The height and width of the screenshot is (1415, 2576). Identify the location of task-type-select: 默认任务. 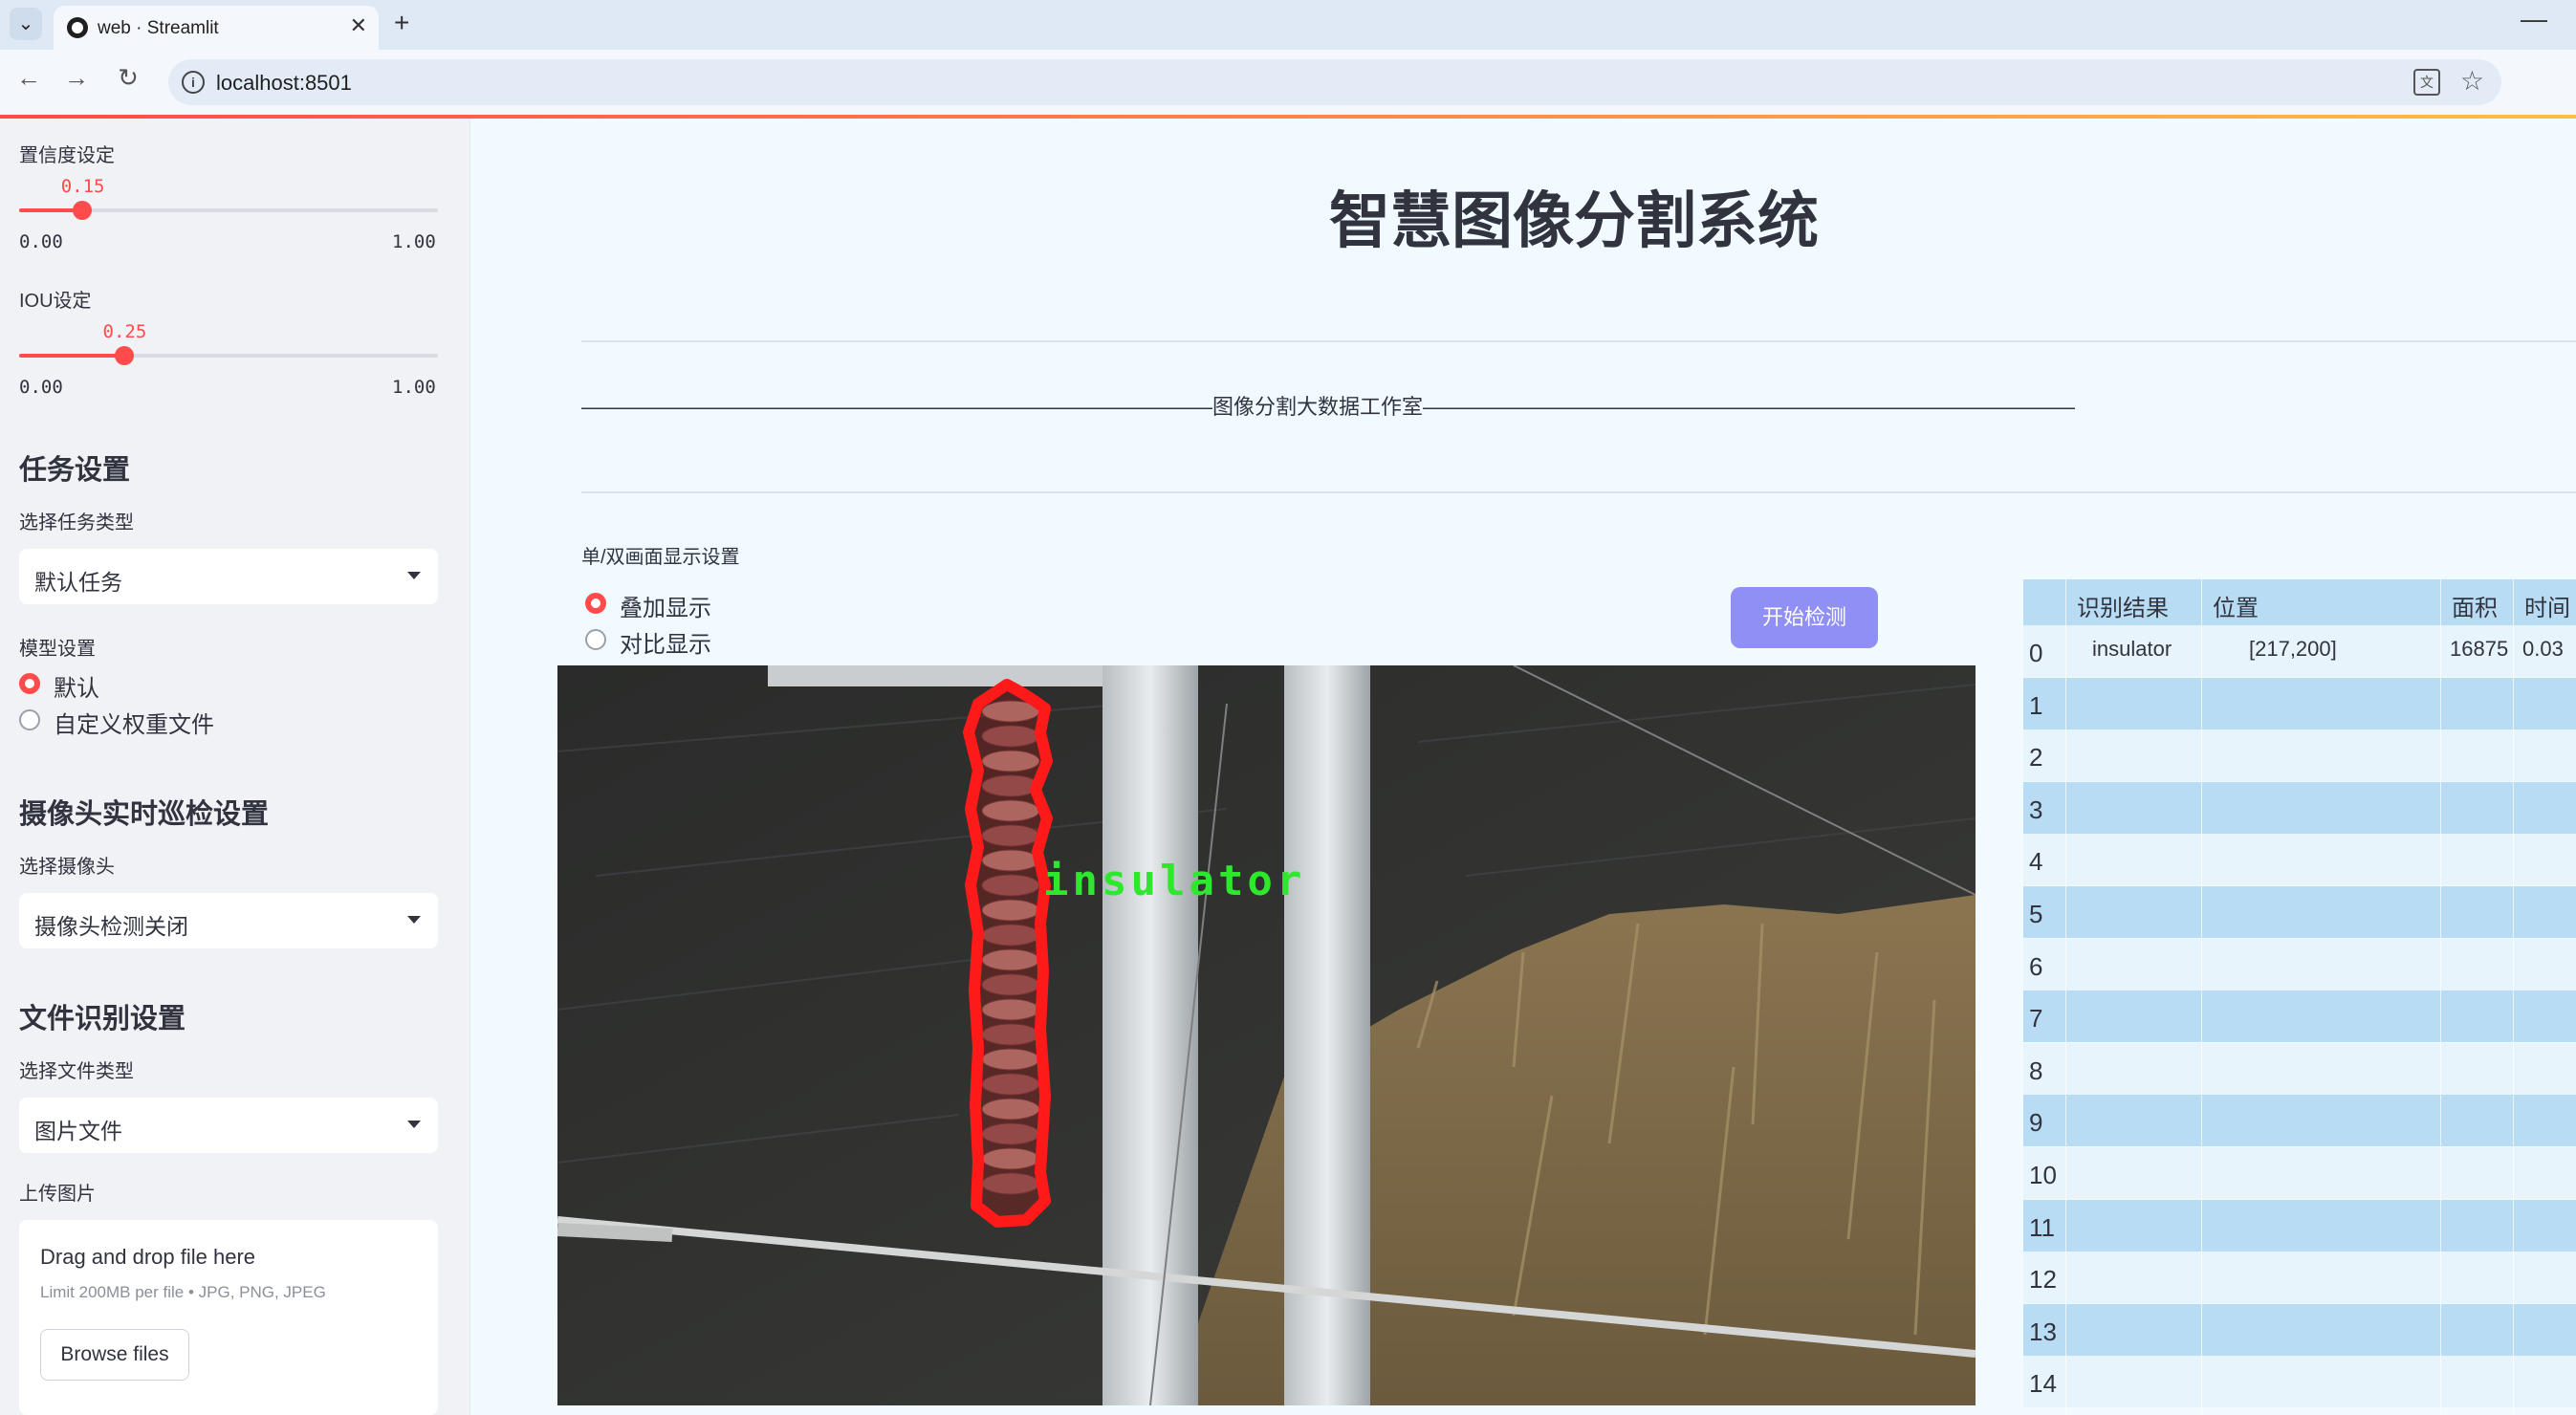
(228, 577).